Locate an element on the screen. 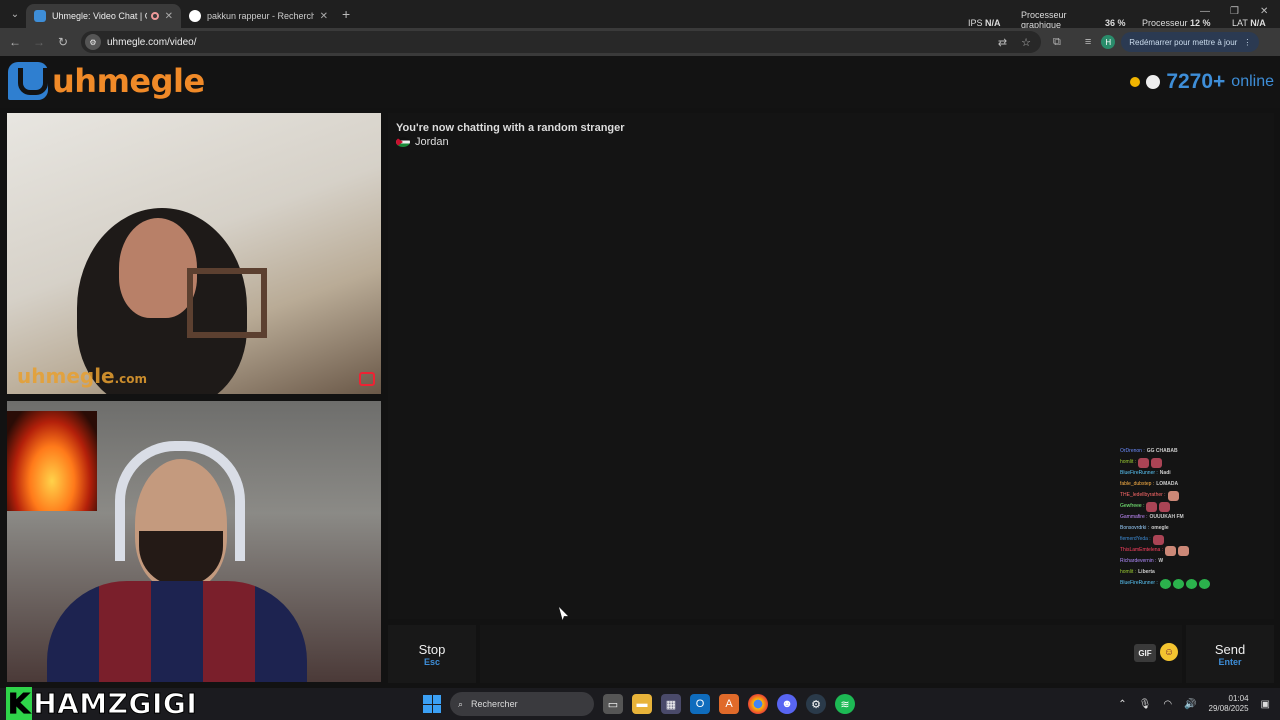 Image resolution: width=1280 pixels, height=720 pixels. report-flag-icon is located at coordinates (367, 379).